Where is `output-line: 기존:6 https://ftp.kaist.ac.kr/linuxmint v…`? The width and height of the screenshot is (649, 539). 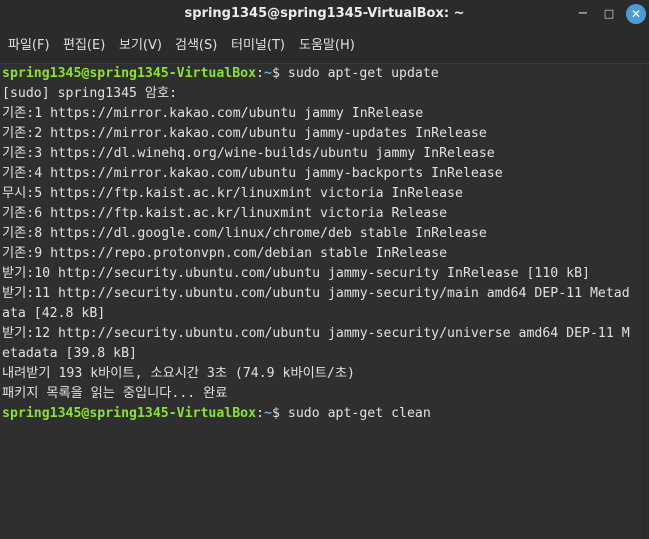
output-line: 기존:6 https://ftp.kaist.ac.kr/linuxmint v… is located at coordinates (225, 213).